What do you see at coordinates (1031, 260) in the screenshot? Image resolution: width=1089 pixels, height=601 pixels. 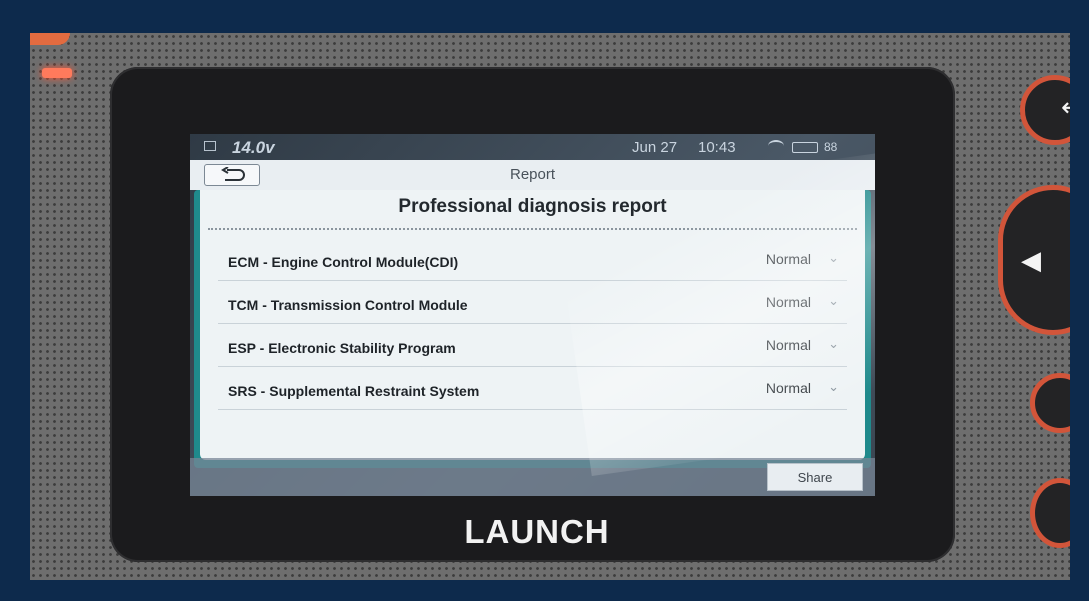 I see `left-arrow-icon: ◀` at bounding box center [1031, 260].